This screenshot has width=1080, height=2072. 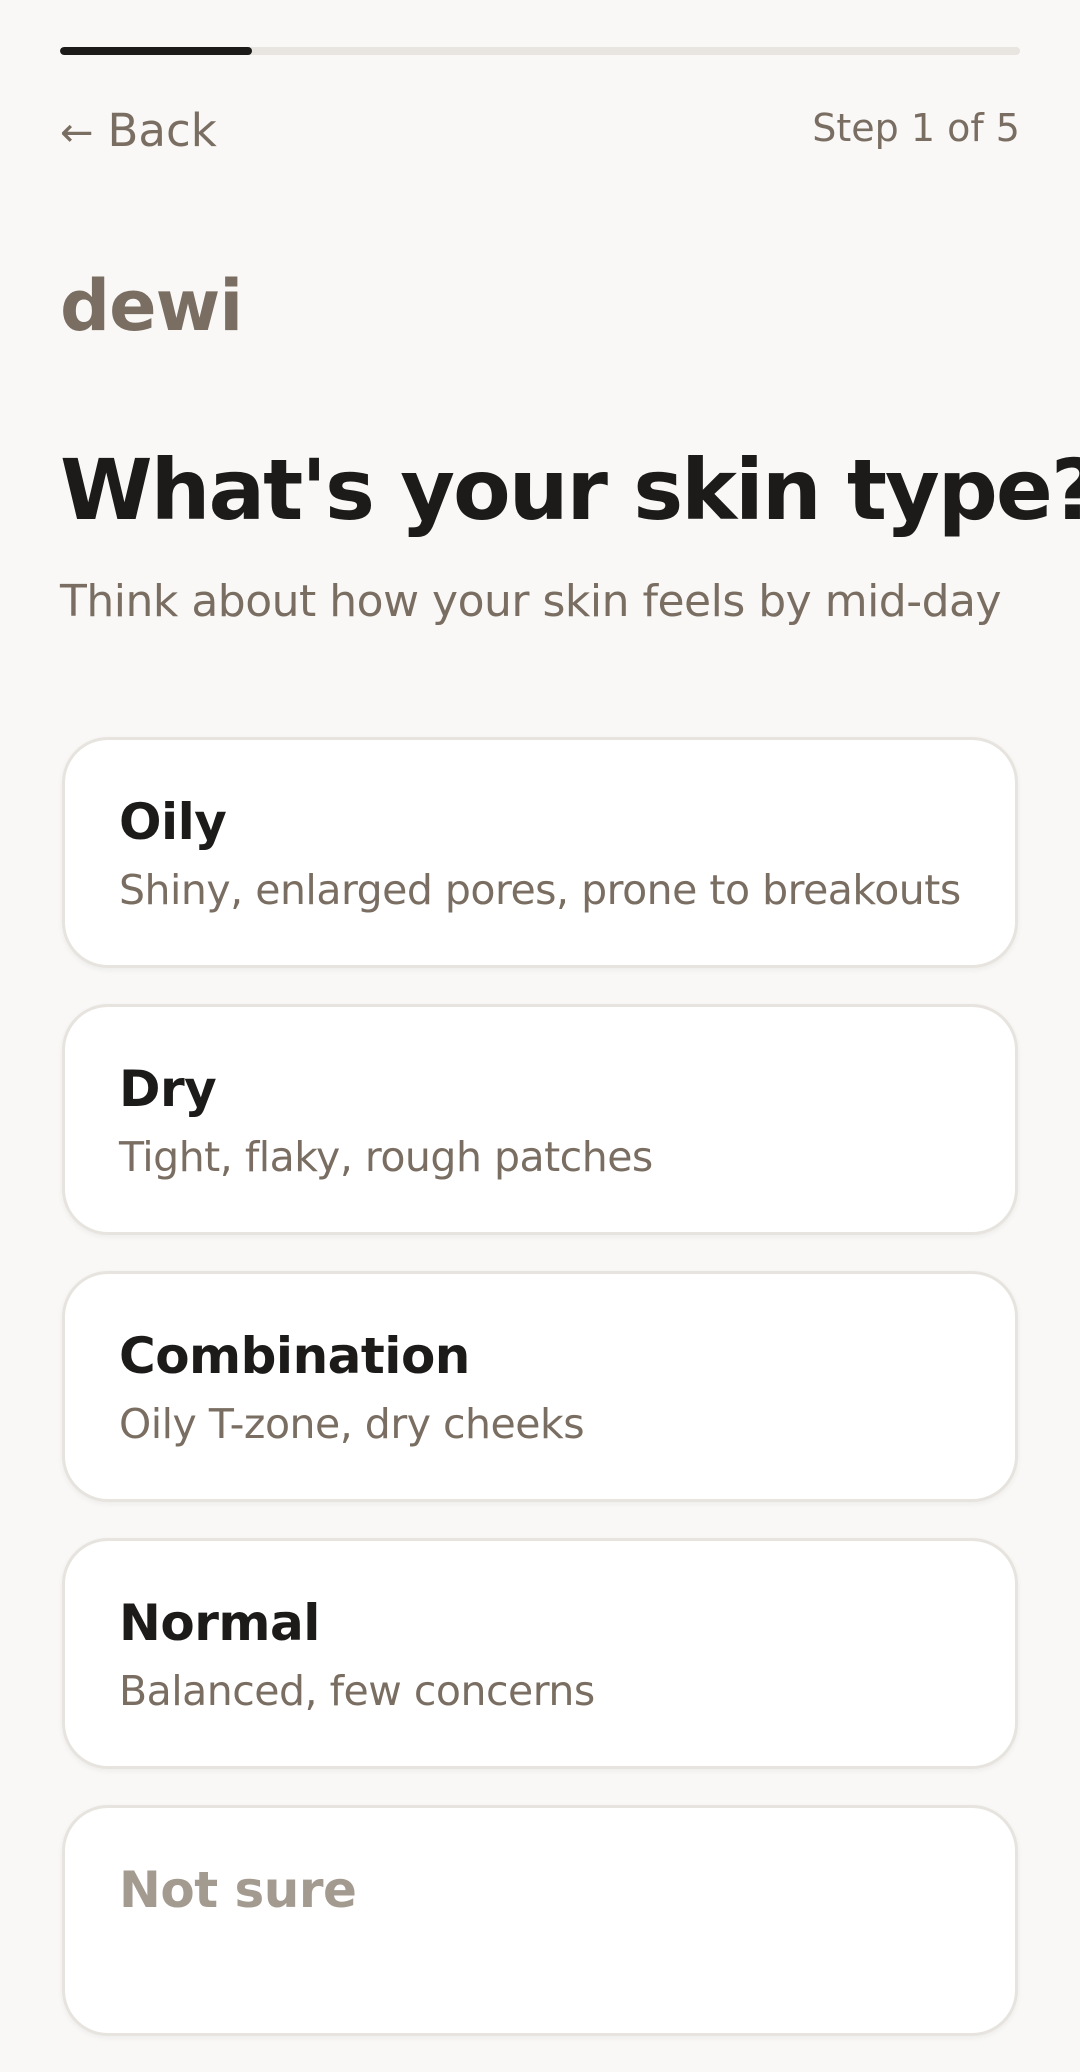 I want to click on option-combination: Combination Oily T-zone, dry cheeks, so click(x=540, y=1386).